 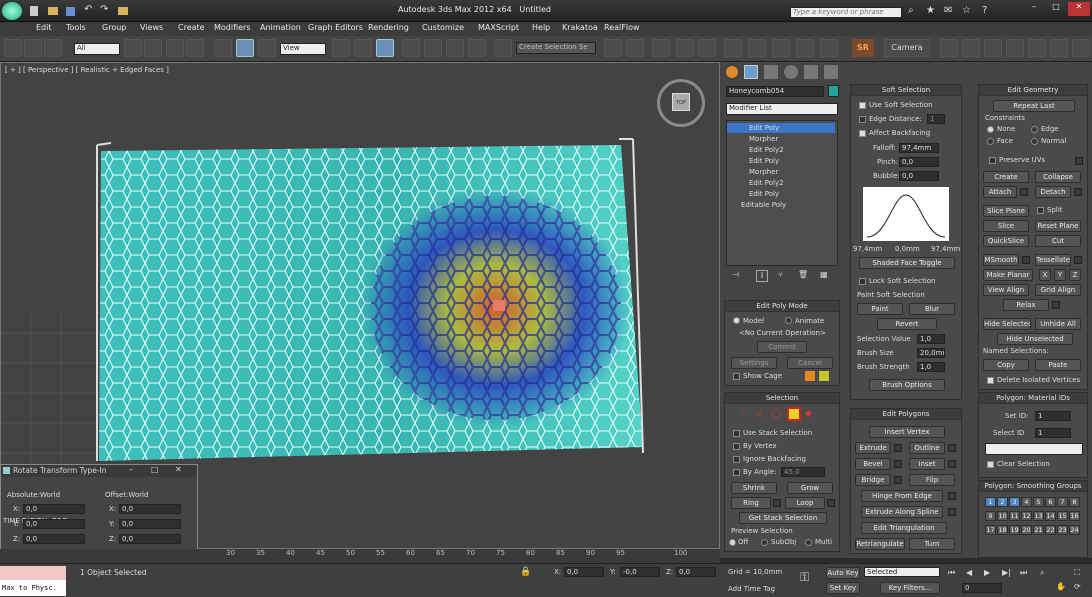 I want to click on smoothing-group-button: 15, so click(x=1062, y=516).